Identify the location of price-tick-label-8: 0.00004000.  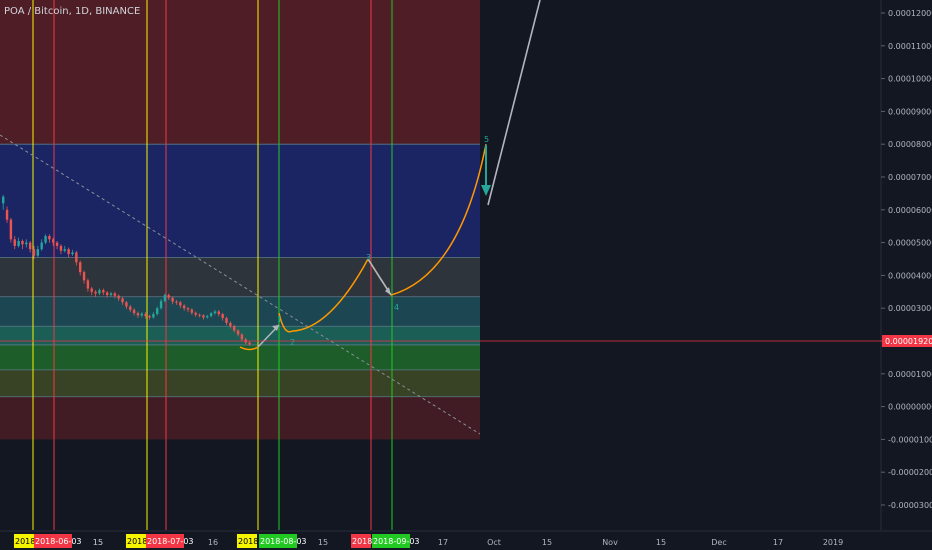
(910, 275).